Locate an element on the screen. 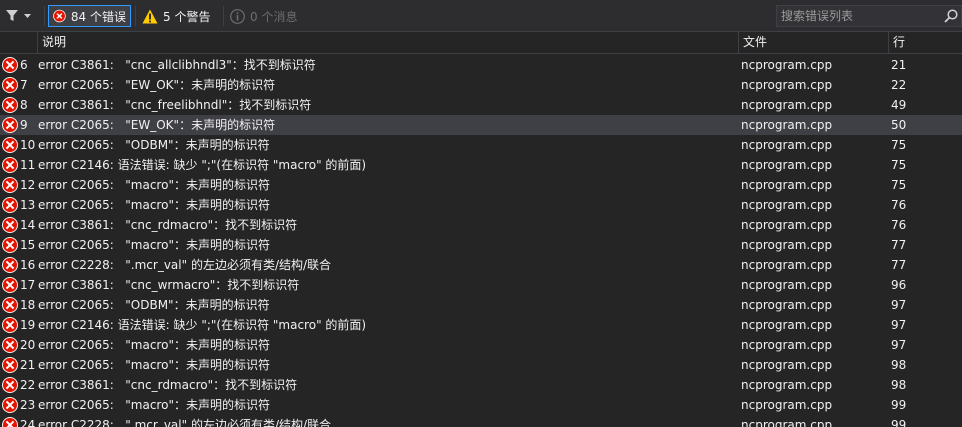 The height and width of the screenshot is (427, 962). error-description: error C3861: "cnc_wrmacro"：找不到标识符 is located at coordinates (169, 285).